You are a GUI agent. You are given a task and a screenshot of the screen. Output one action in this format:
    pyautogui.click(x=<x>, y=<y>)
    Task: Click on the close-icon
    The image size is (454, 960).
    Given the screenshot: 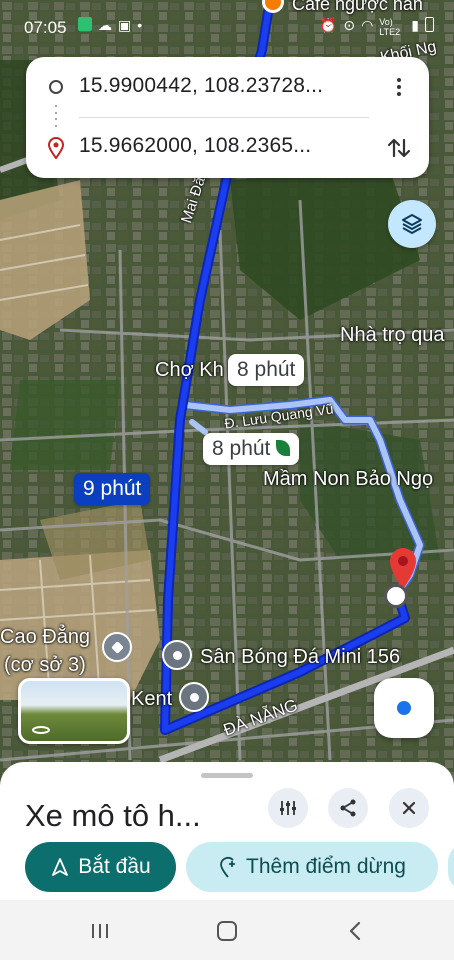 What is the action you would take?
    pyautogui.click(x=409, y=808)
    